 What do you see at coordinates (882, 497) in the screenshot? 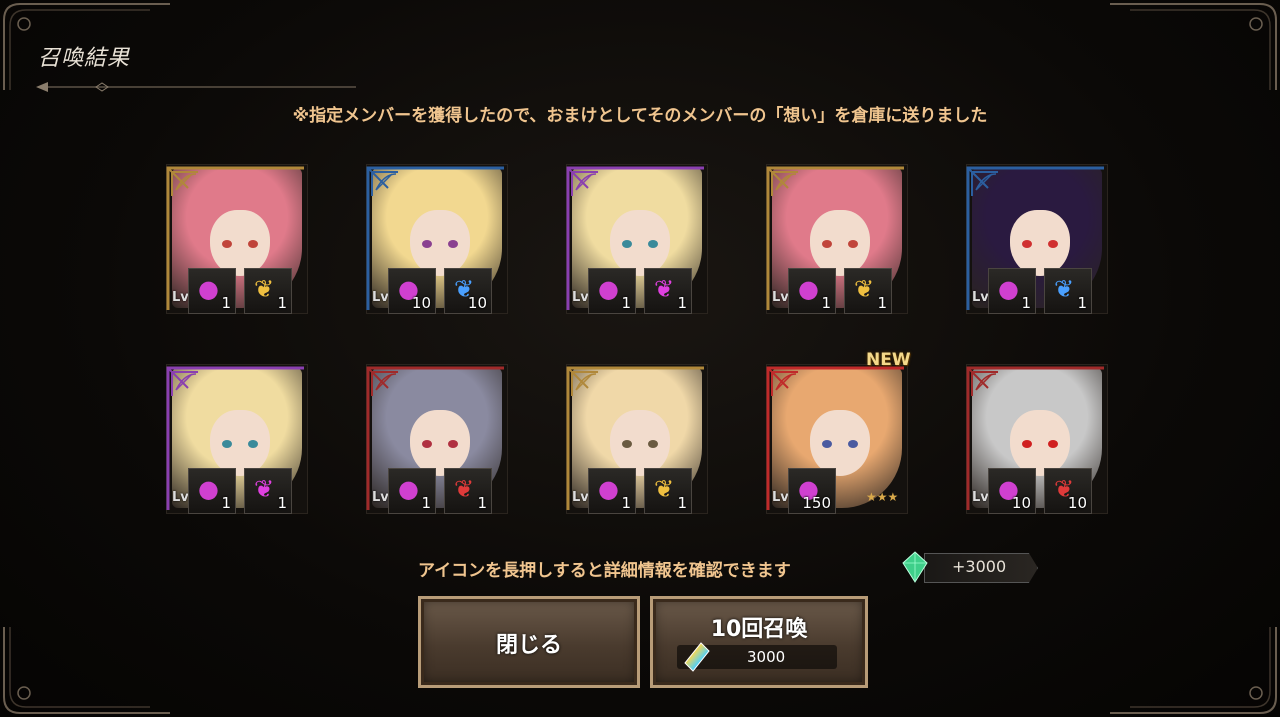
I see `rarity-stars: ★★★` at bounding box center [882, 497].